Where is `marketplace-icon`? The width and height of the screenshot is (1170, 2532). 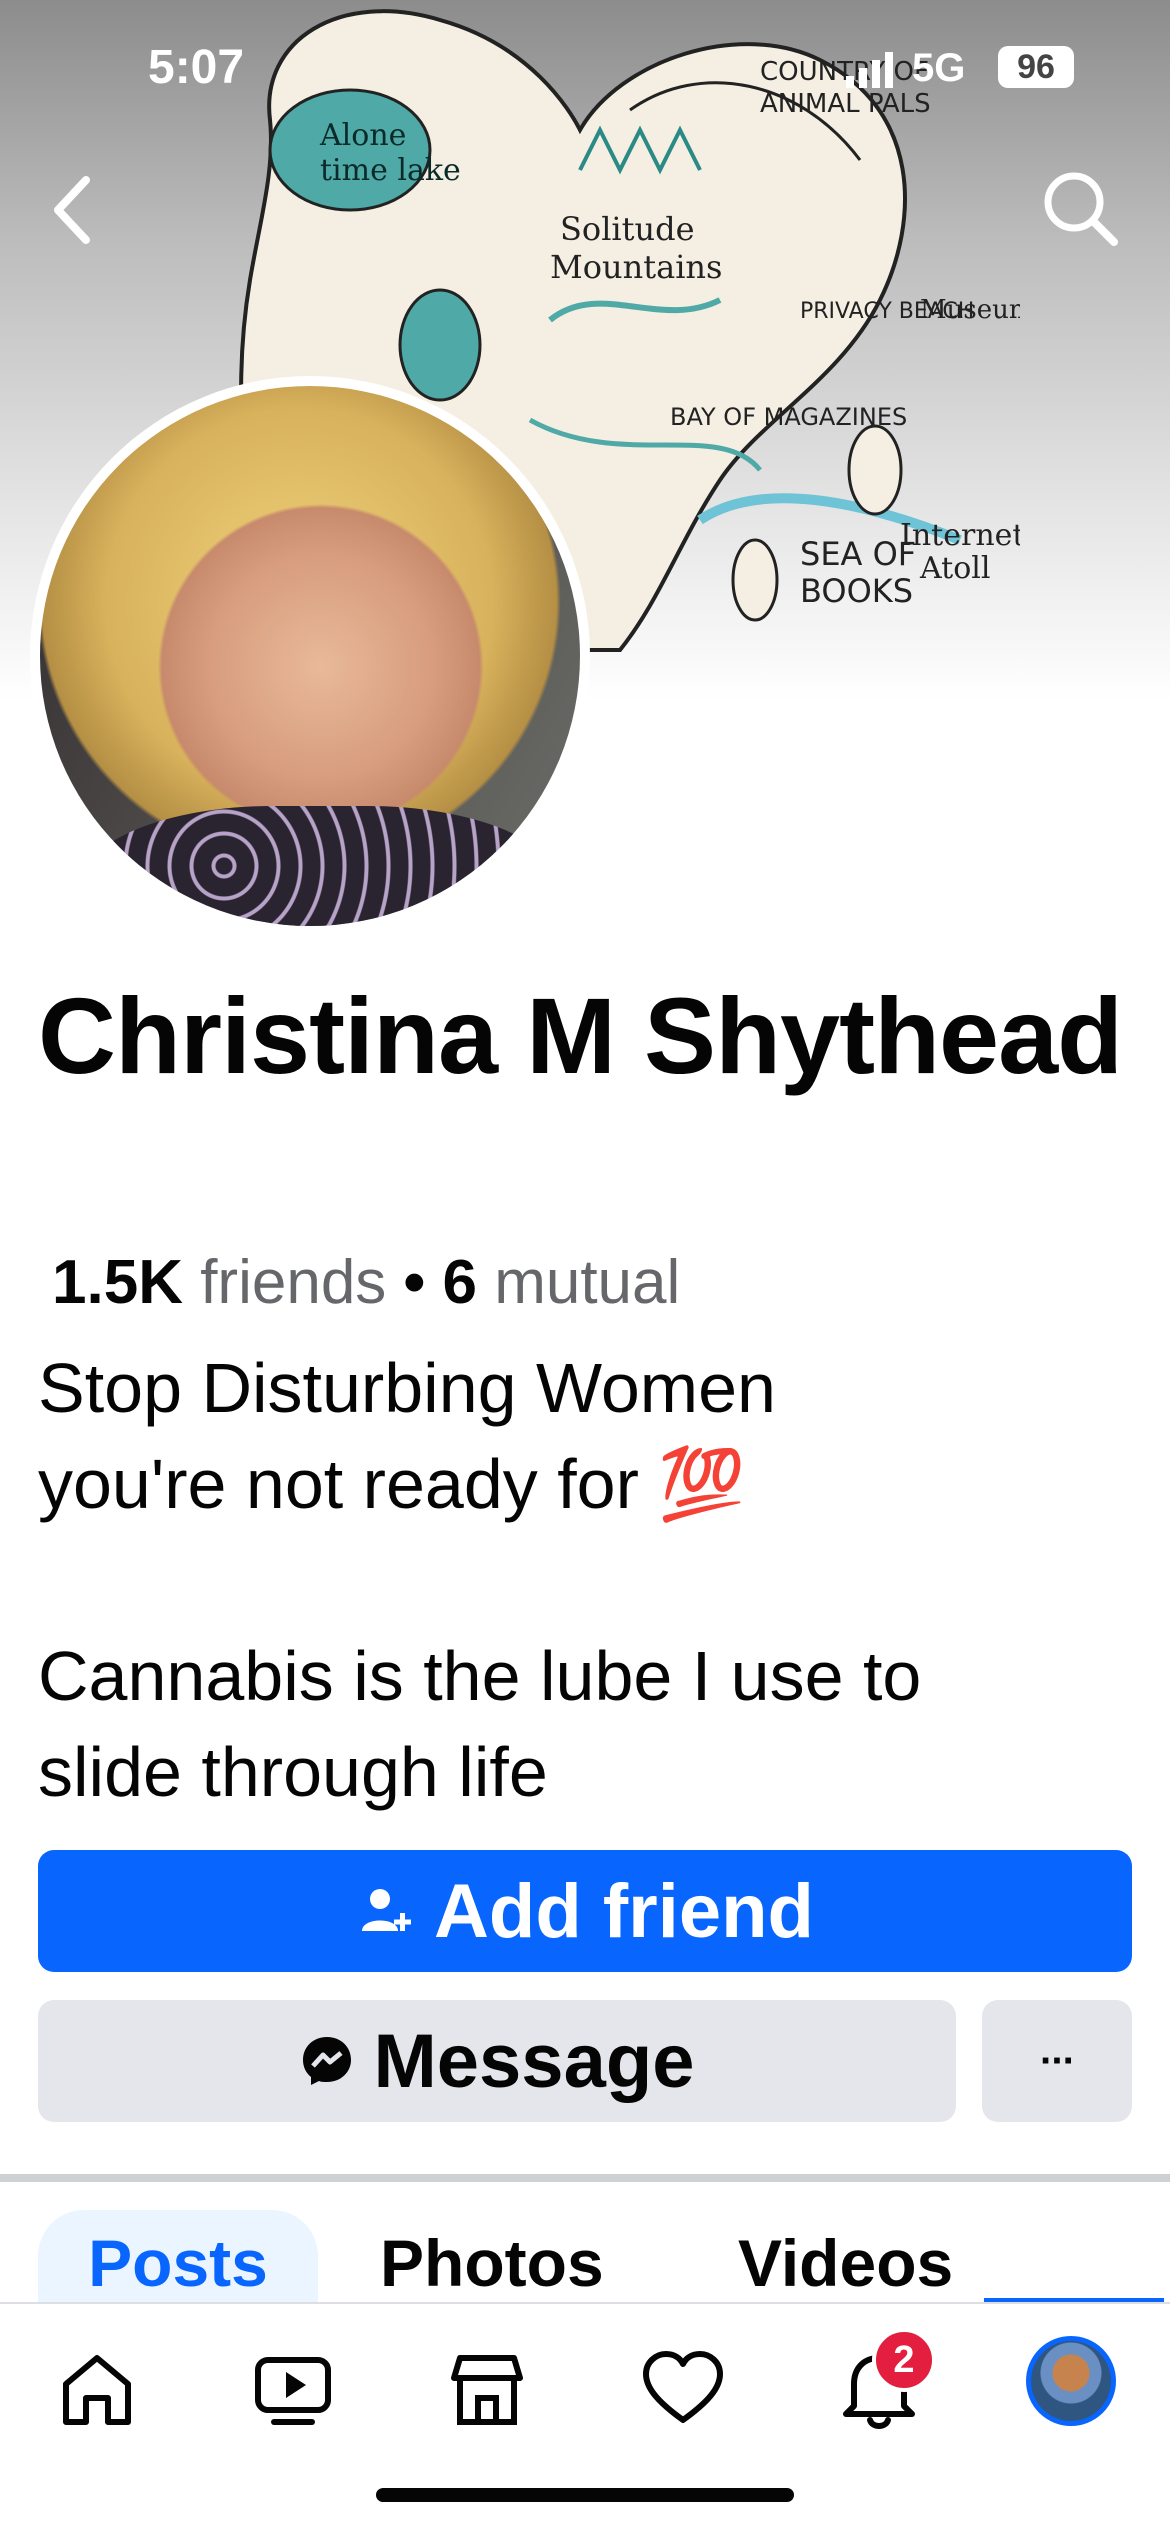 marketplace-icon is located at coordinates (487, 2389).